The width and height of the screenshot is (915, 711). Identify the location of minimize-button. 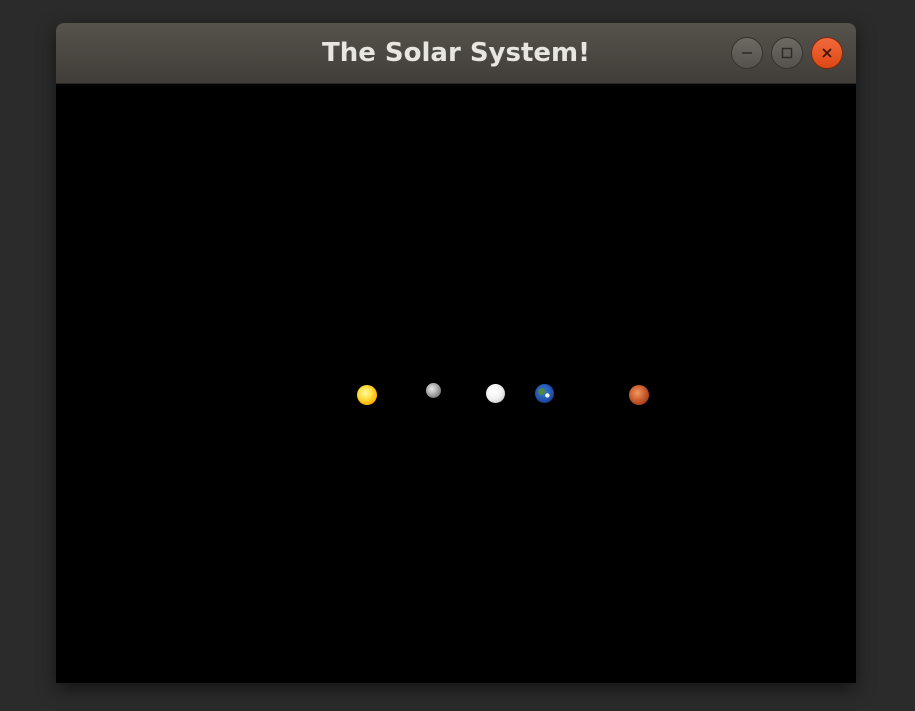
(747, 53).